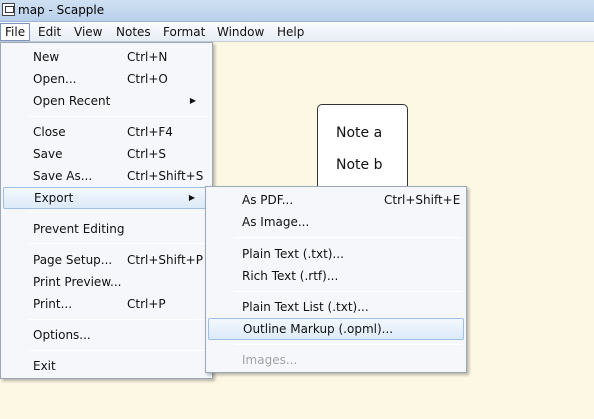 The image size is (594, 419). Describe the element at coordinates (290, 32) in the screenshot. I see `menu-help: Help` at that location.